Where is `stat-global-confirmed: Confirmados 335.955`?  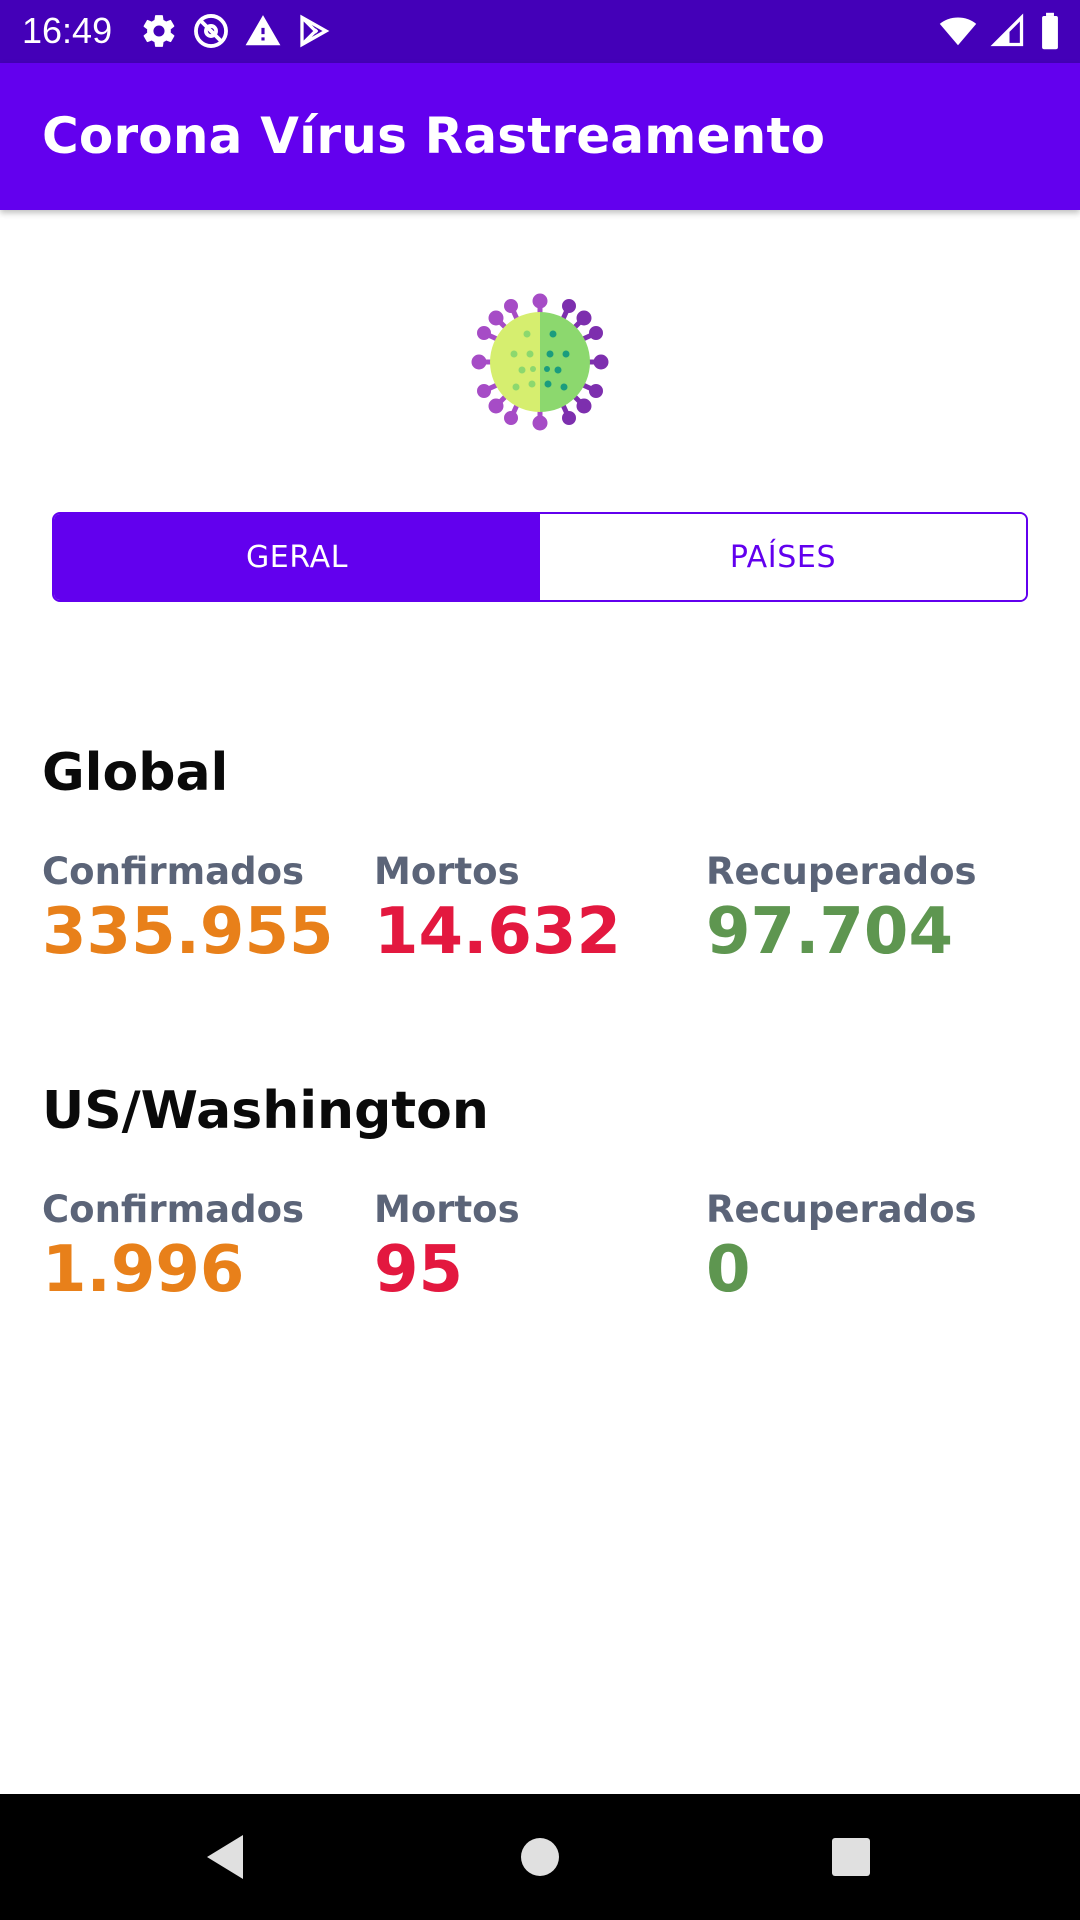
stat-global-confirmed: Confirmados 335.955 is located at coordinates (188, 910).